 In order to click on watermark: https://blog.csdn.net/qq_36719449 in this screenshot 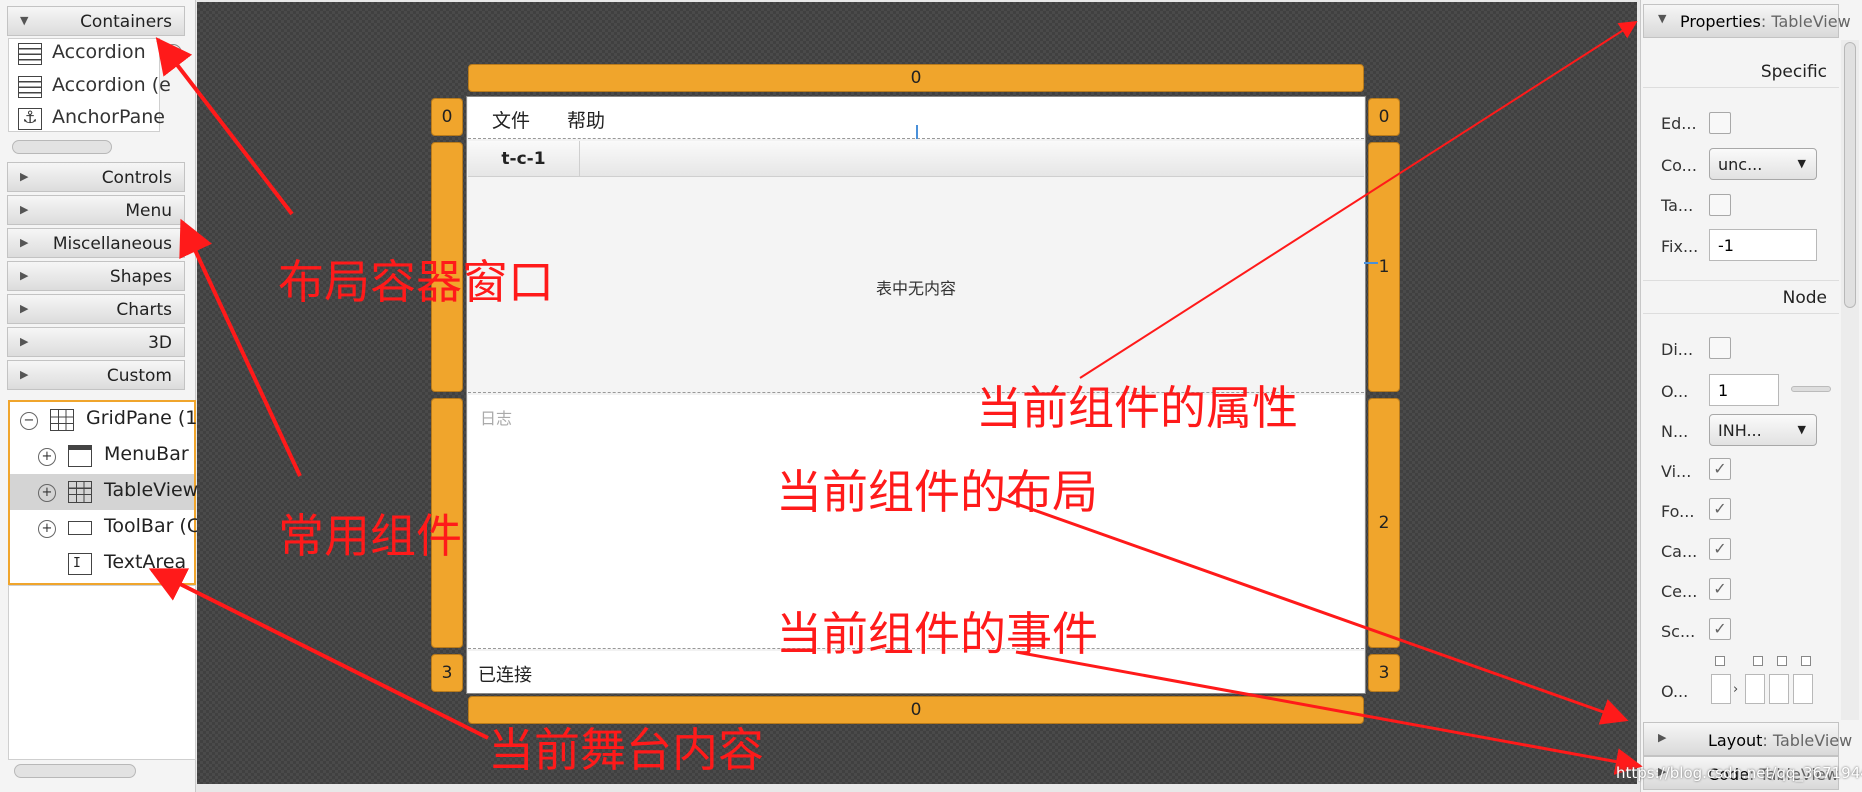, I will do `click(1739, 773)`.